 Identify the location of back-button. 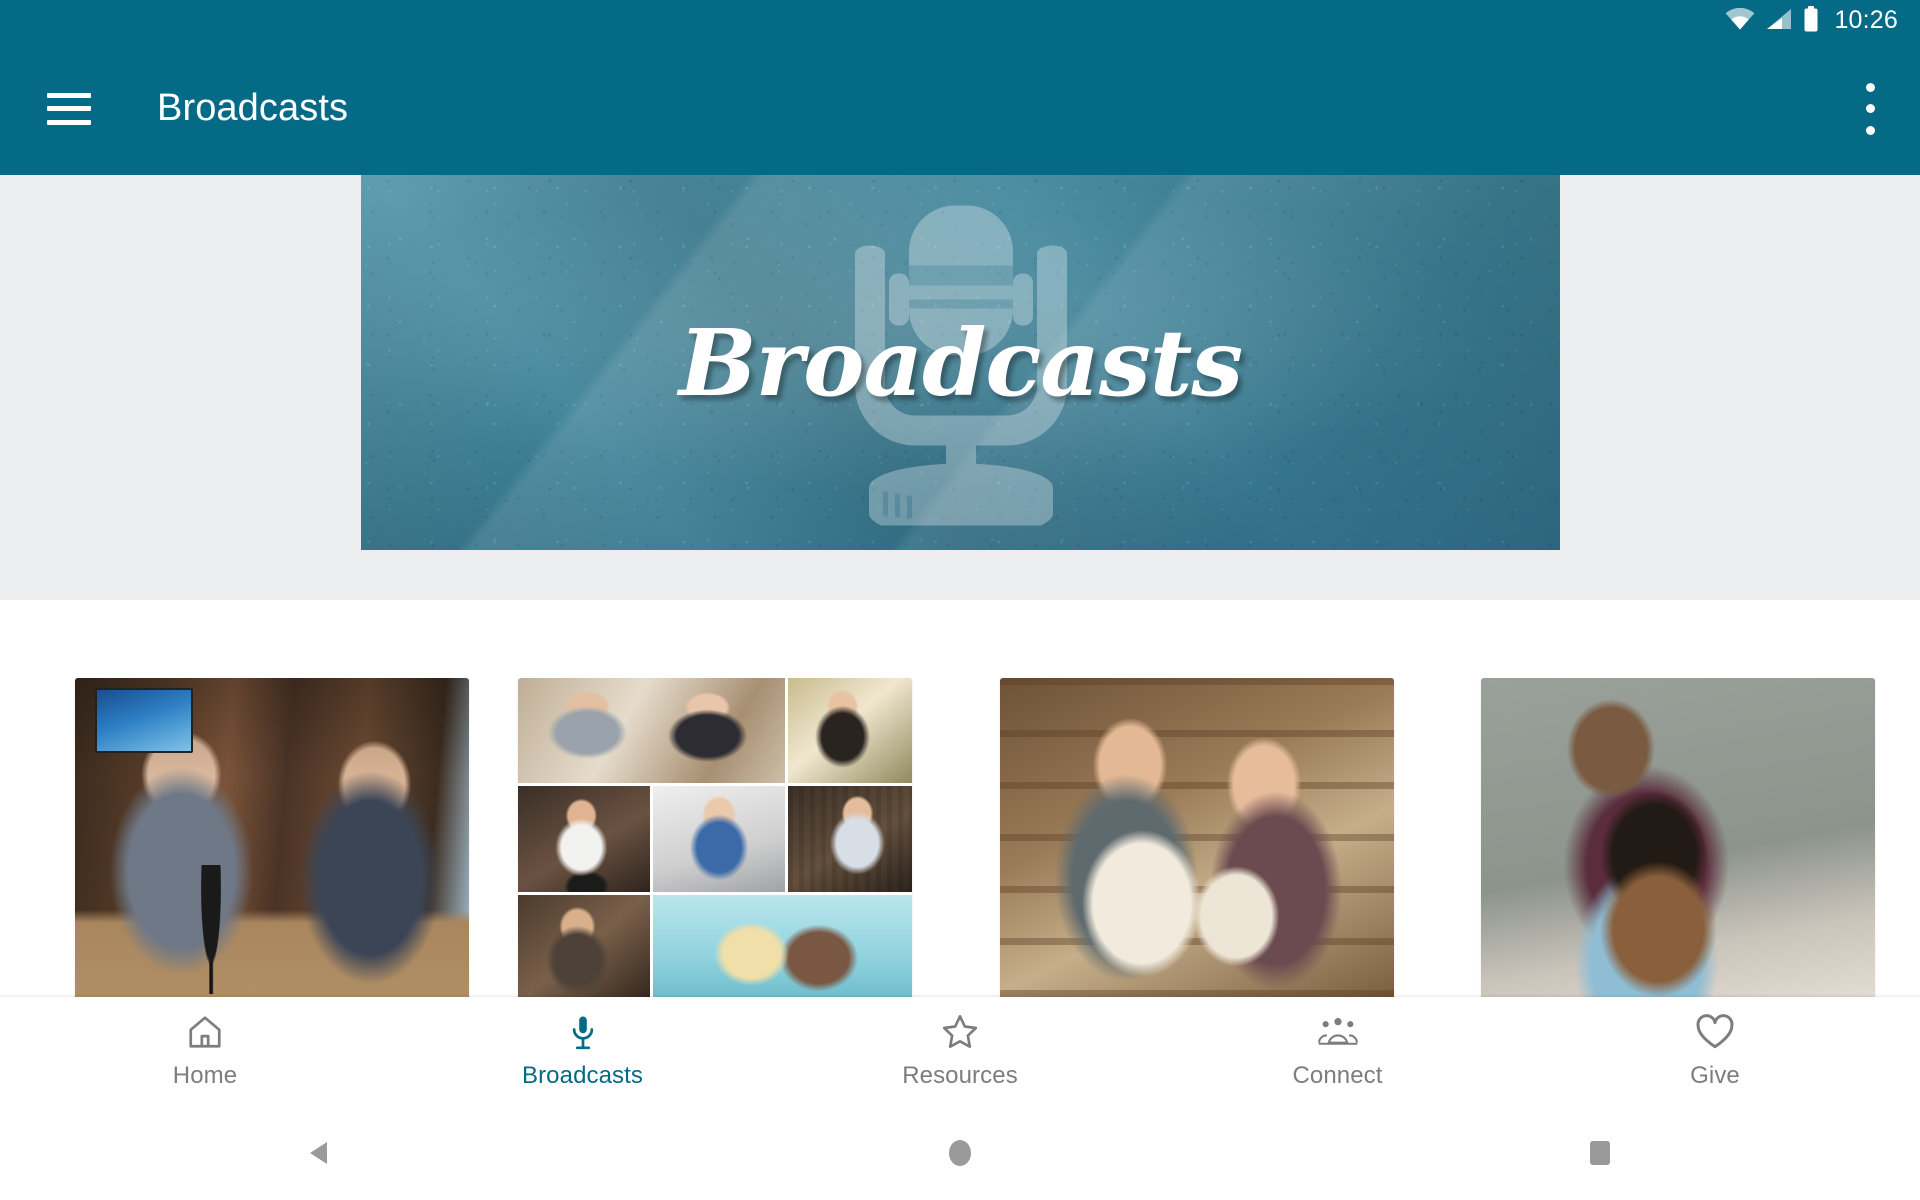
(320, 1155).